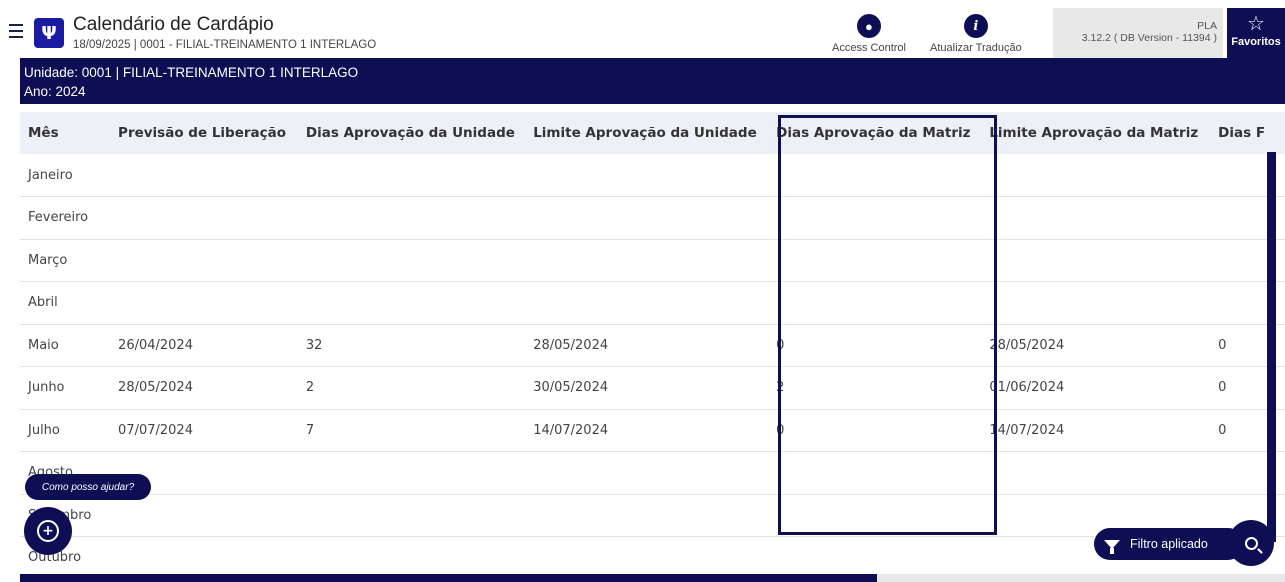  What do you see at coordinates (875, 133) in the screenshot?
I see `column-header-hq-approval-days: Dias Aprovação da Matriz` at bounding box center [875, 133].